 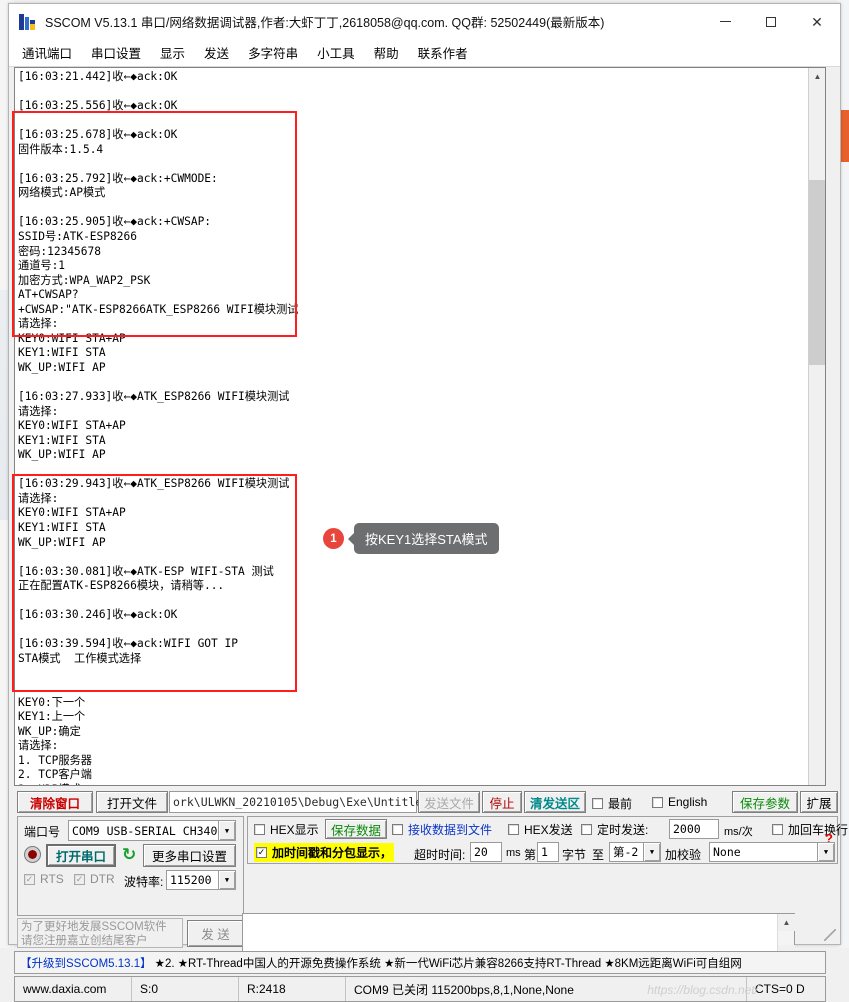 What do you see at coordinates (273, 52) in the screenshot?
I see `menu-item-multi-string: 多字符串` at bounding box center [273, 52].